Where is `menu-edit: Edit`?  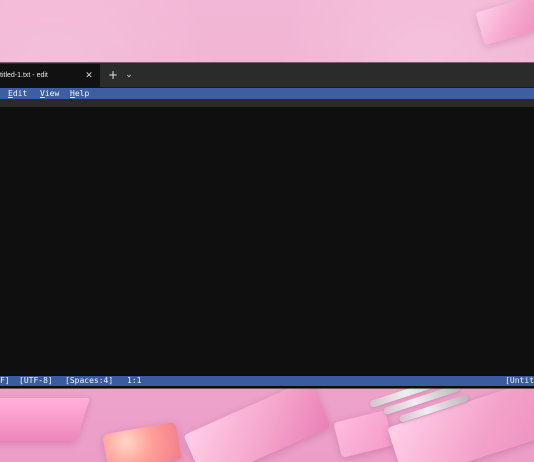
menu-edit: Edit is located at coordinates (17, 93).